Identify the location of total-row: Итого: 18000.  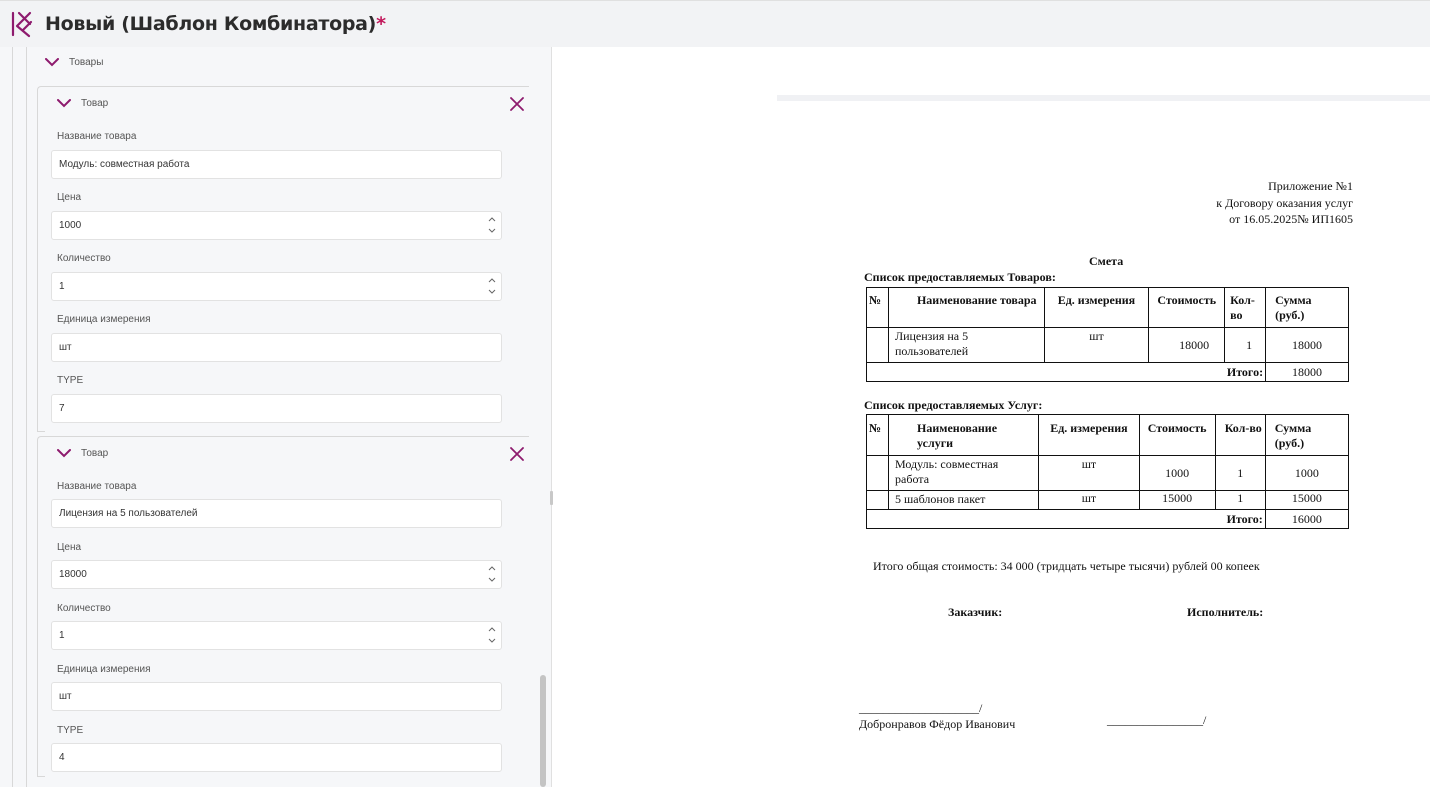
(1107, 372).